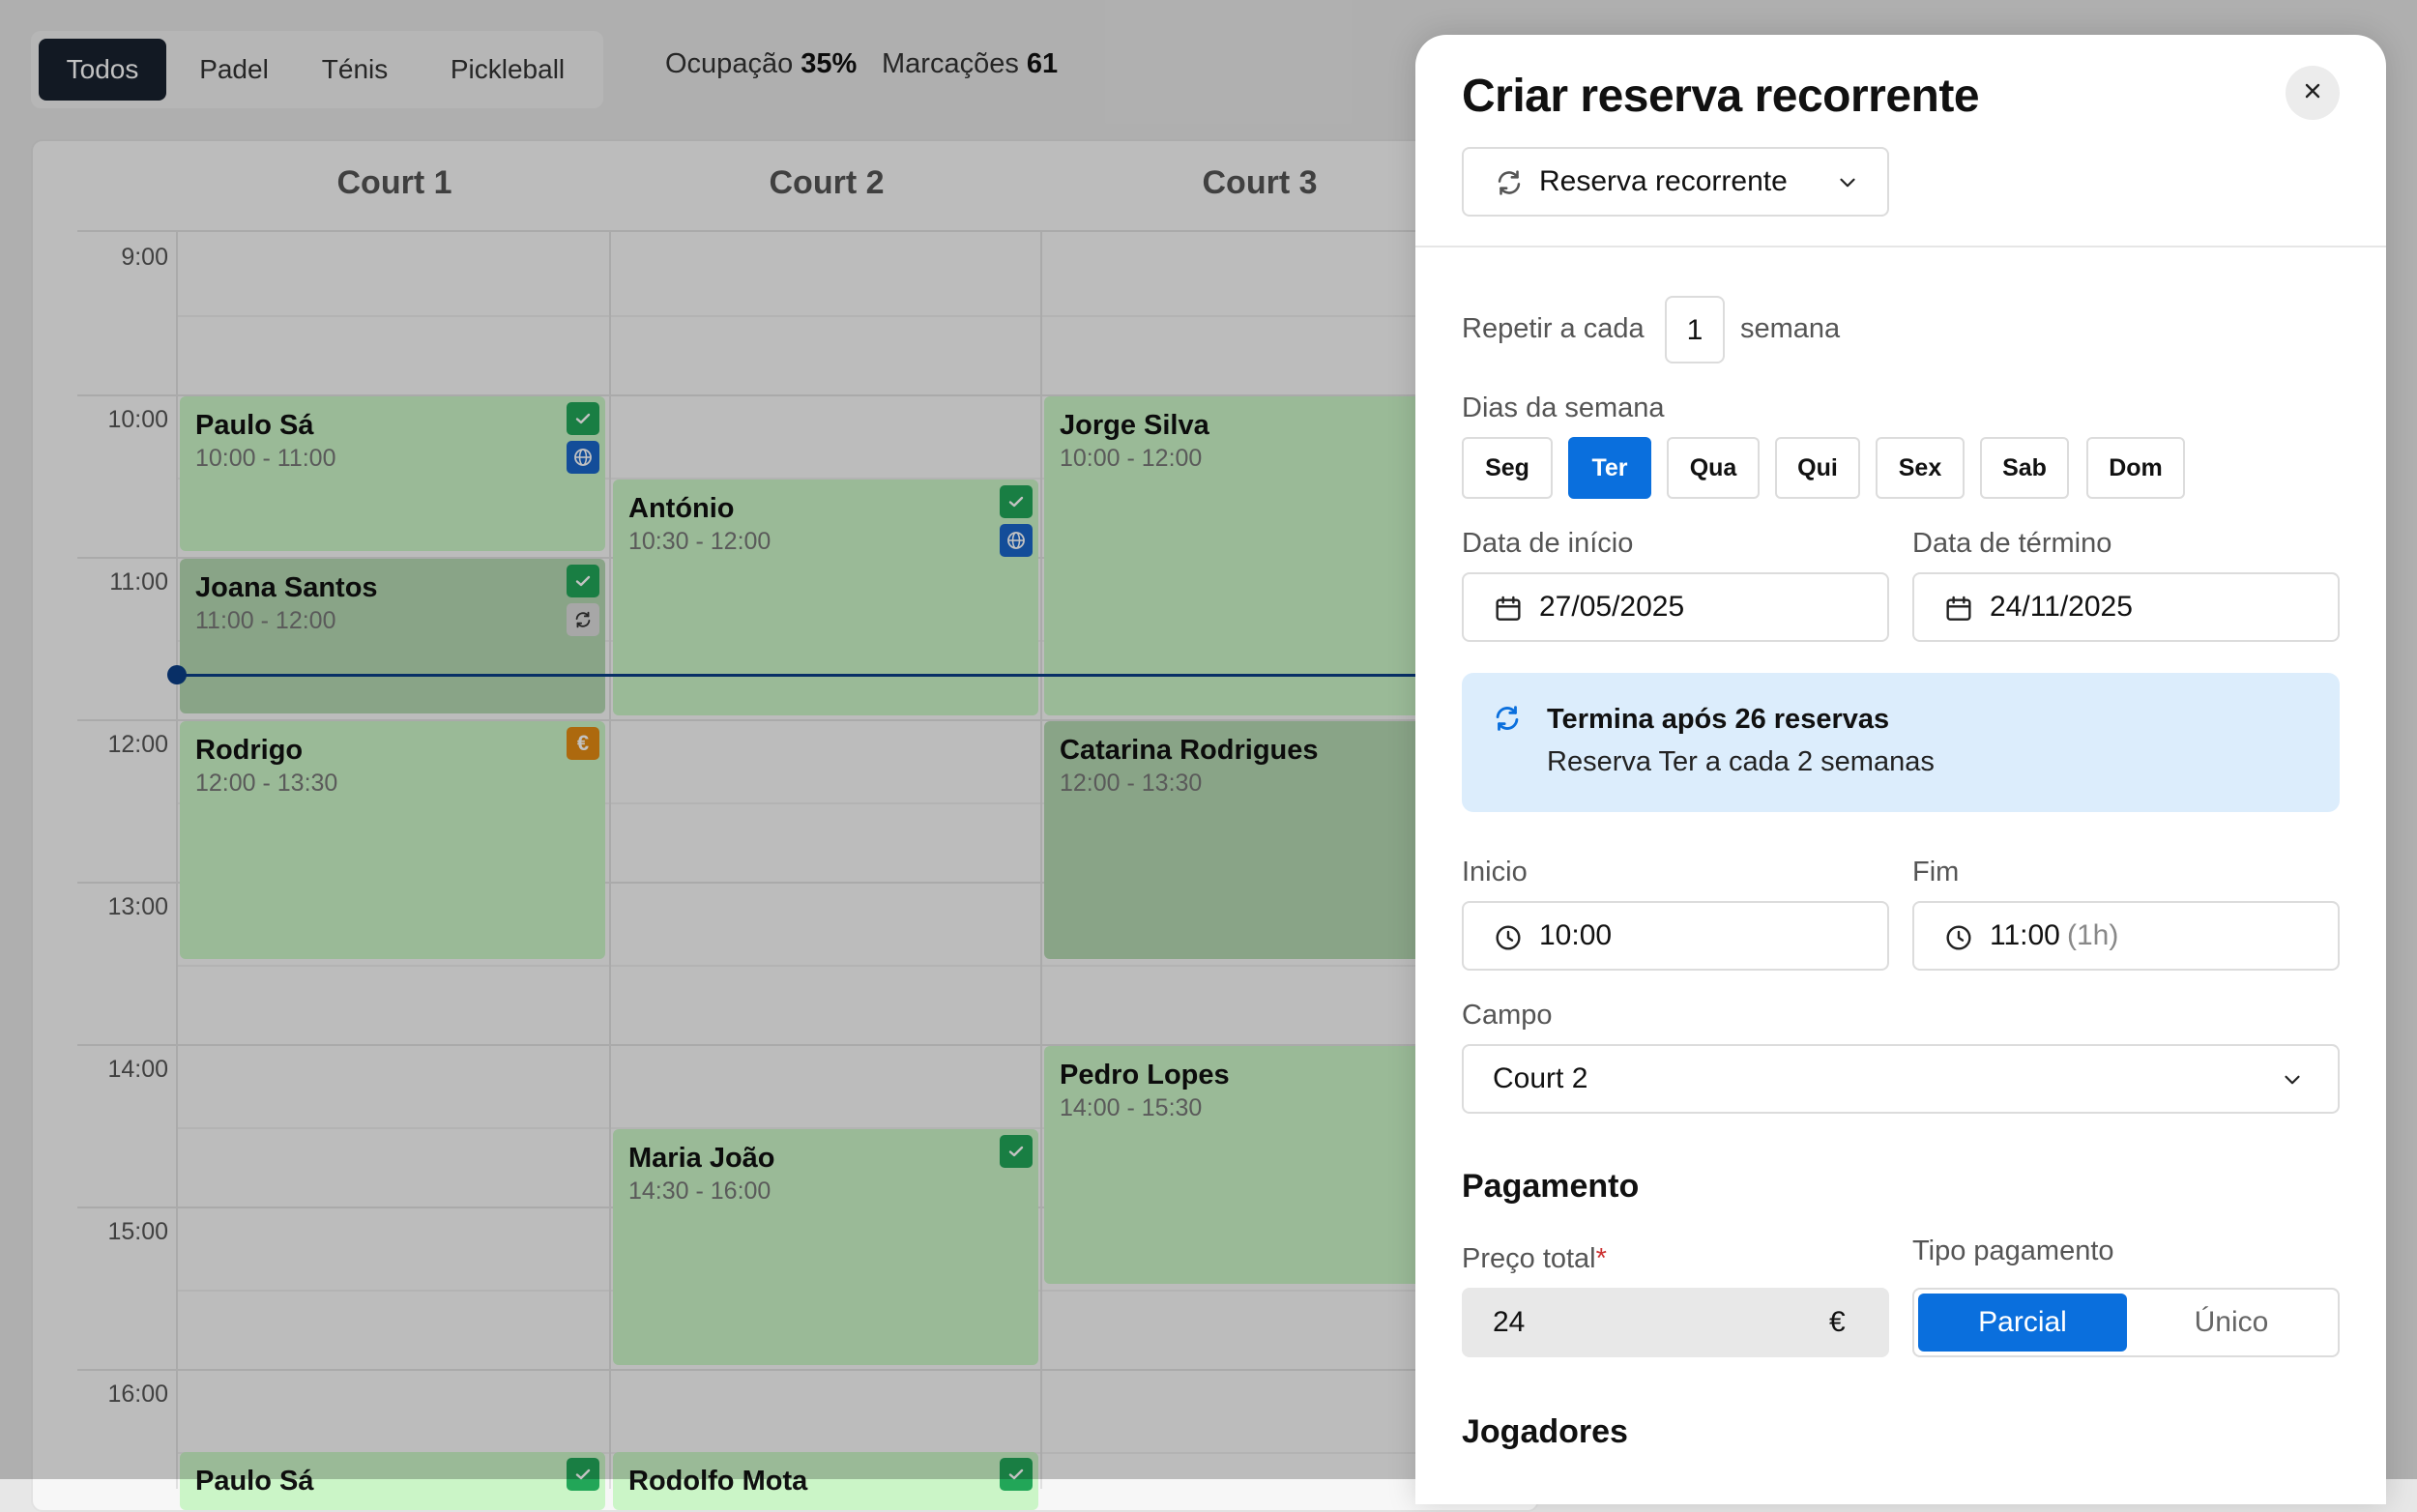  Describe the element at coordinates (2231, 1323) in the screenshot. I see `payment-option-unico: Único` at that location.